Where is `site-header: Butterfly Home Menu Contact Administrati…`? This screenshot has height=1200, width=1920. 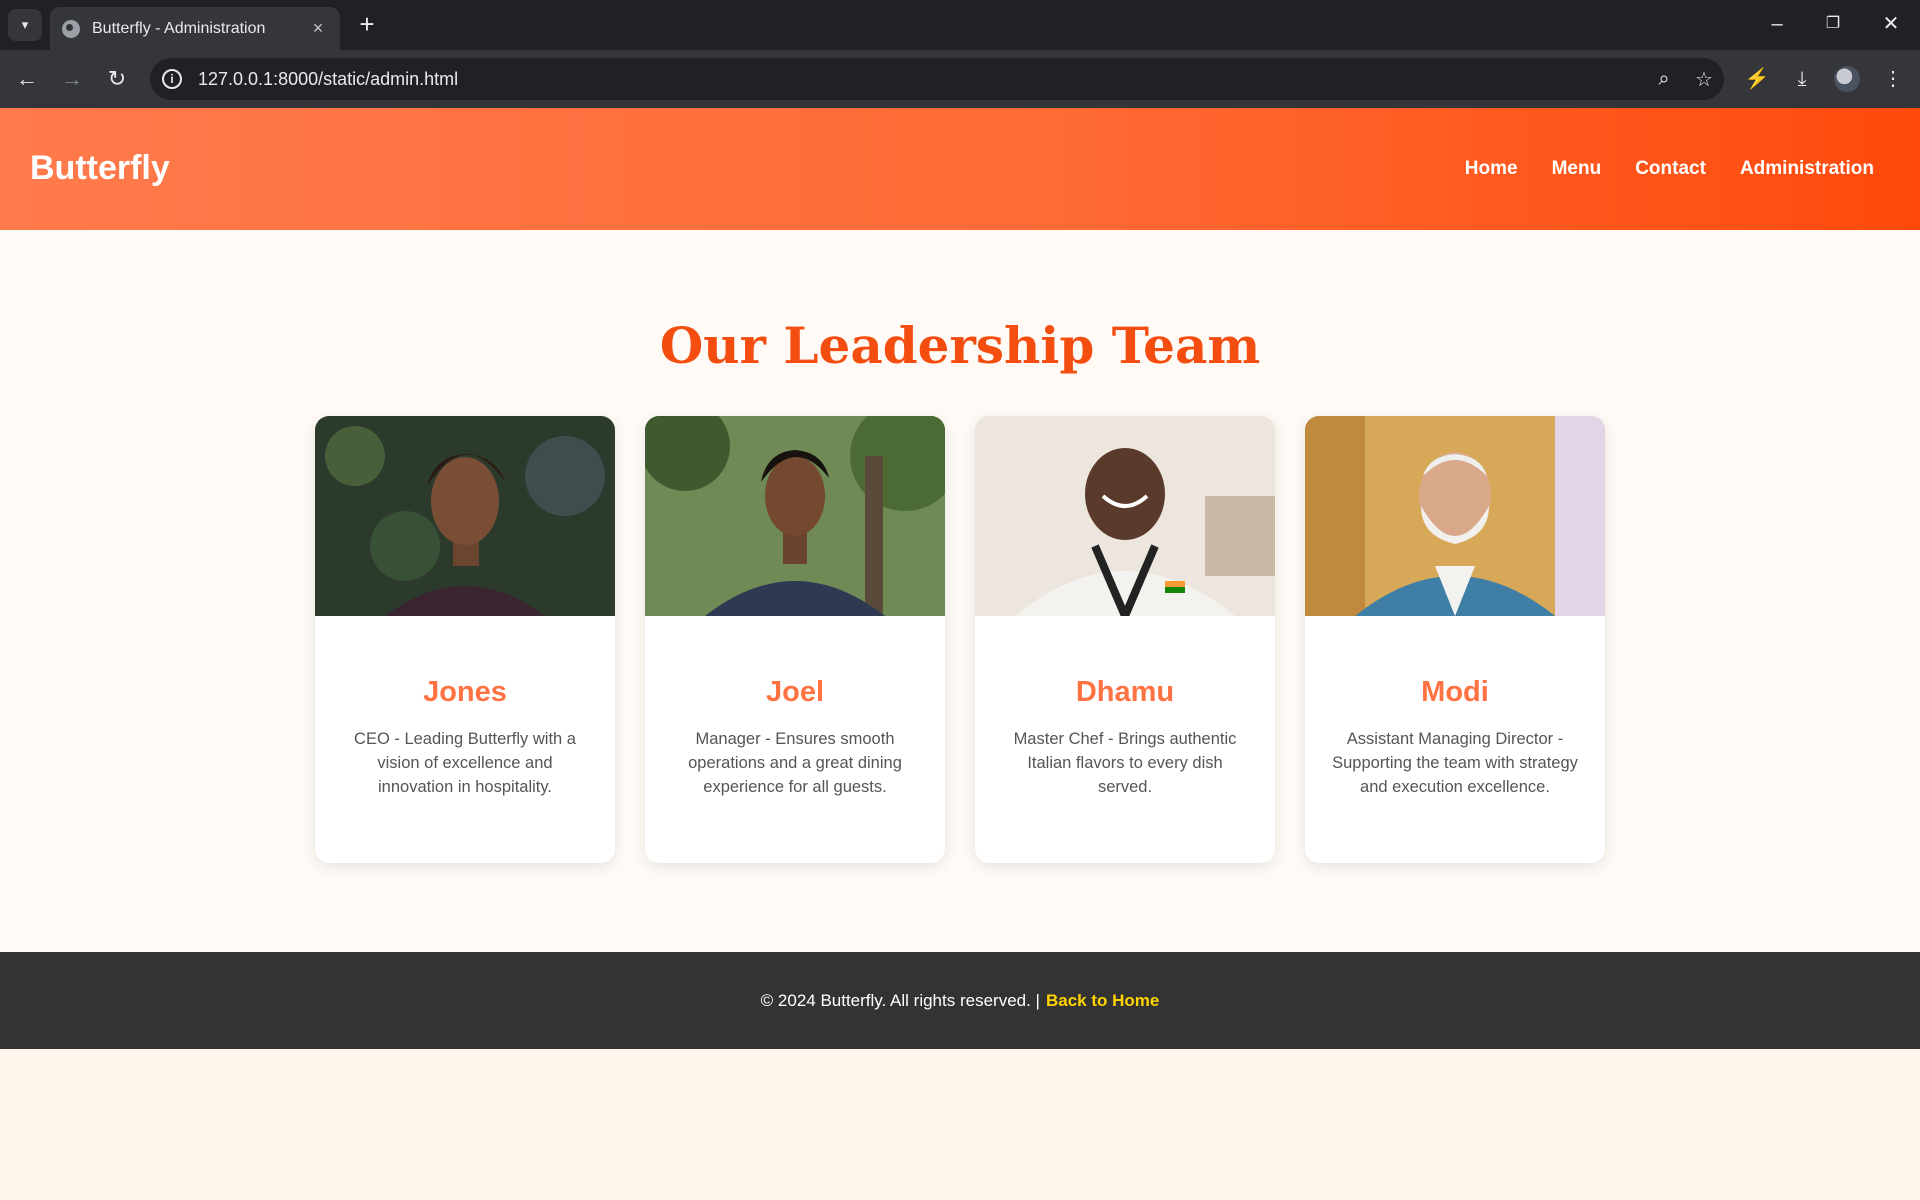 site-header: Butterfly Home Menu Contact Administrati… is located at coordinates (960, 169).